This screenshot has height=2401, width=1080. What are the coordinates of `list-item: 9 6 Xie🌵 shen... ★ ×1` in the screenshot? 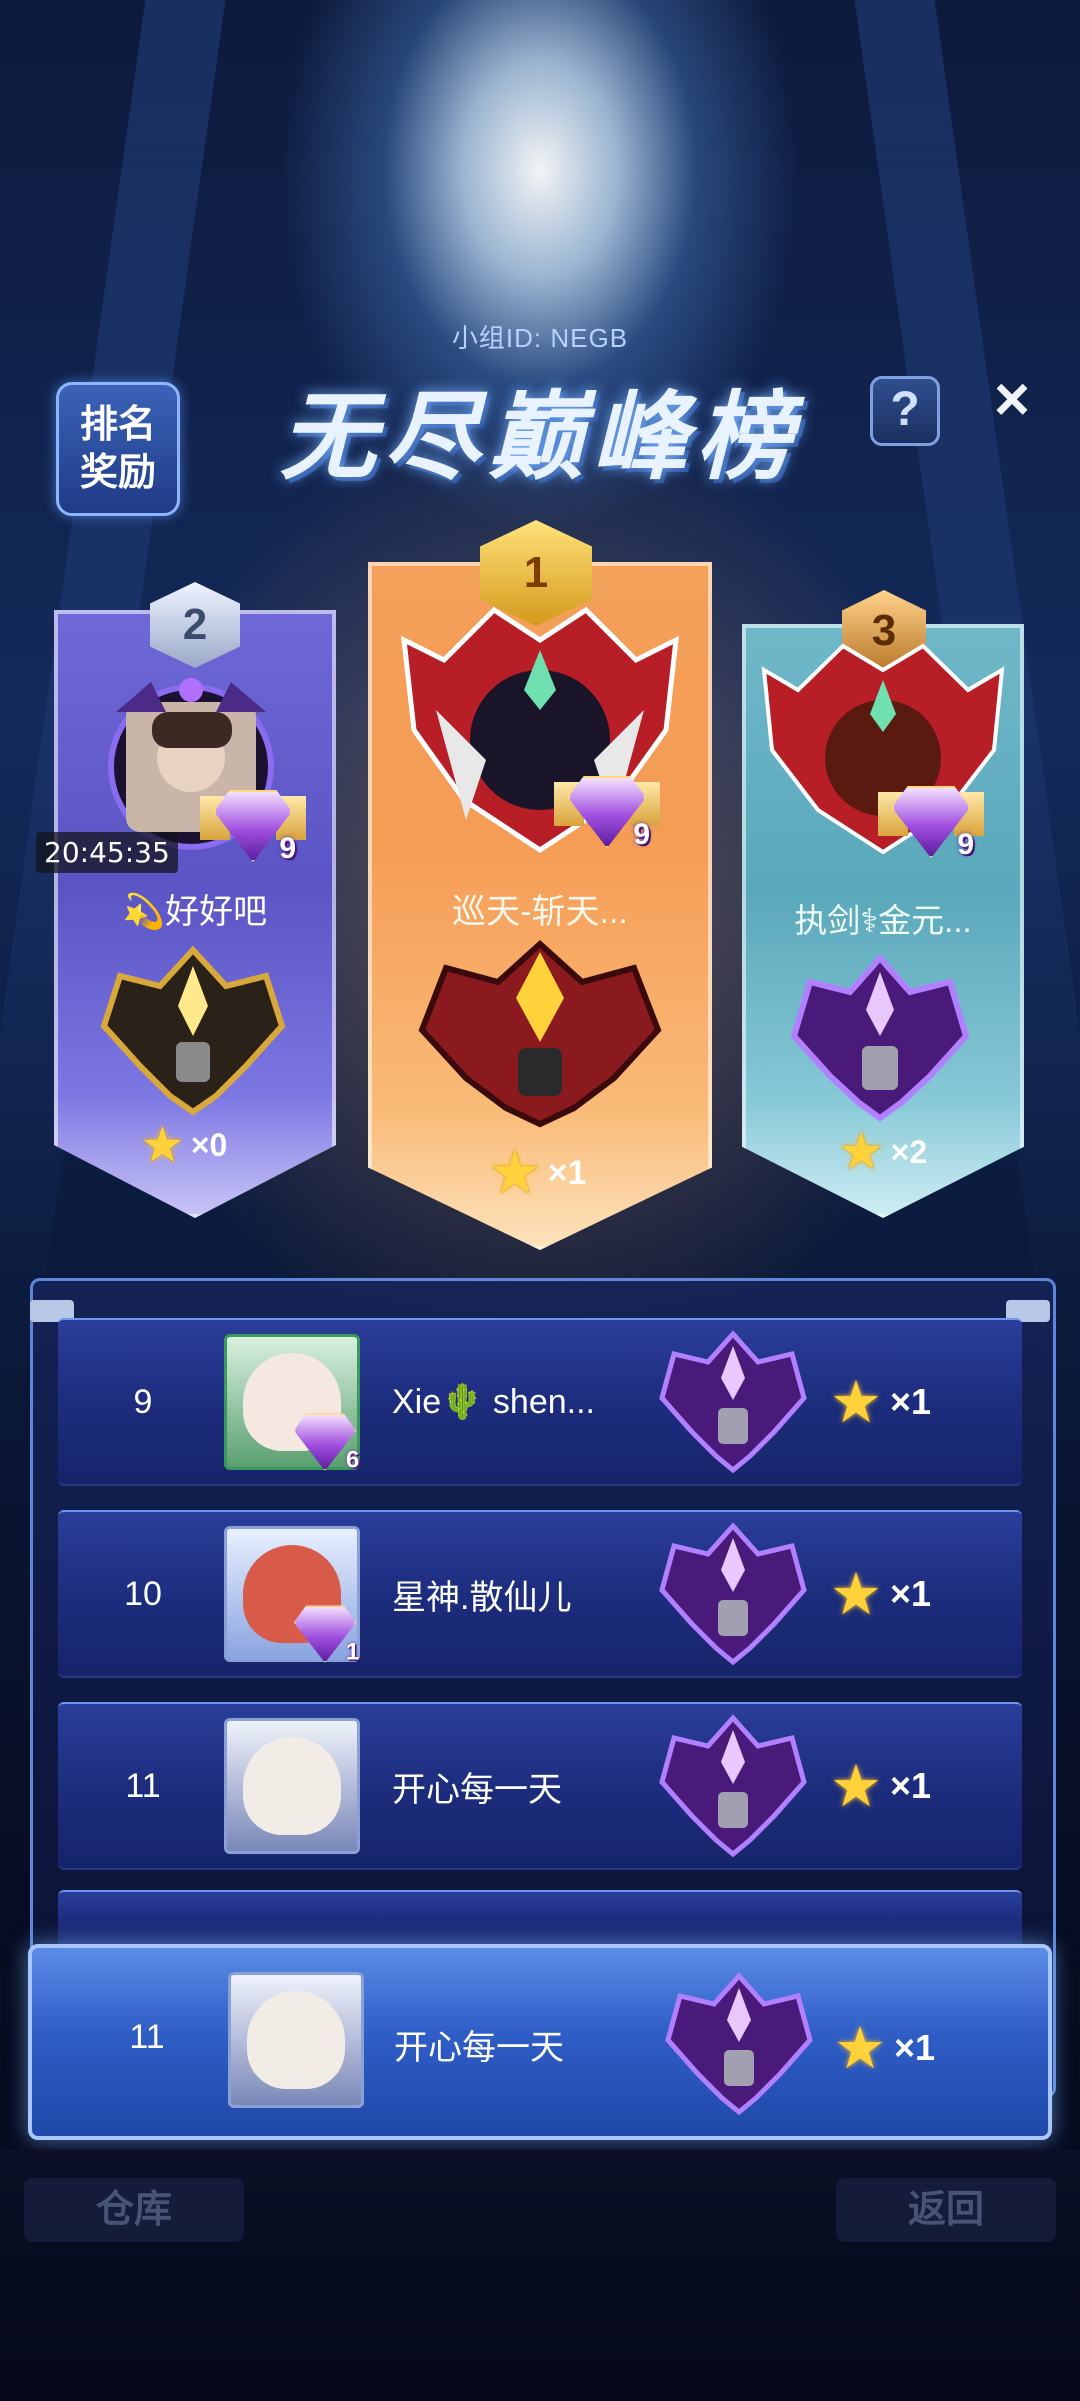 It's located at (540, 1402).